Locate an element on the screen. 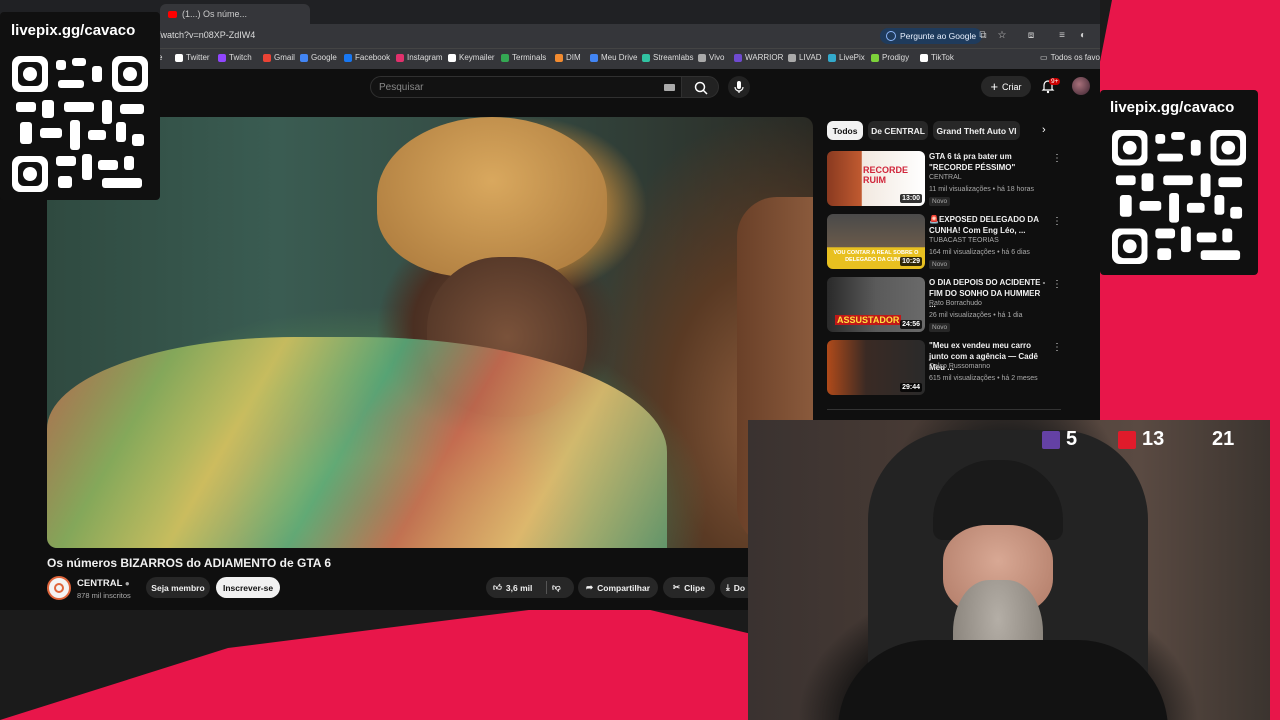 The image size is (1280, 720). clip-button: ✂ Clipe is located at coordinates (689, 587).